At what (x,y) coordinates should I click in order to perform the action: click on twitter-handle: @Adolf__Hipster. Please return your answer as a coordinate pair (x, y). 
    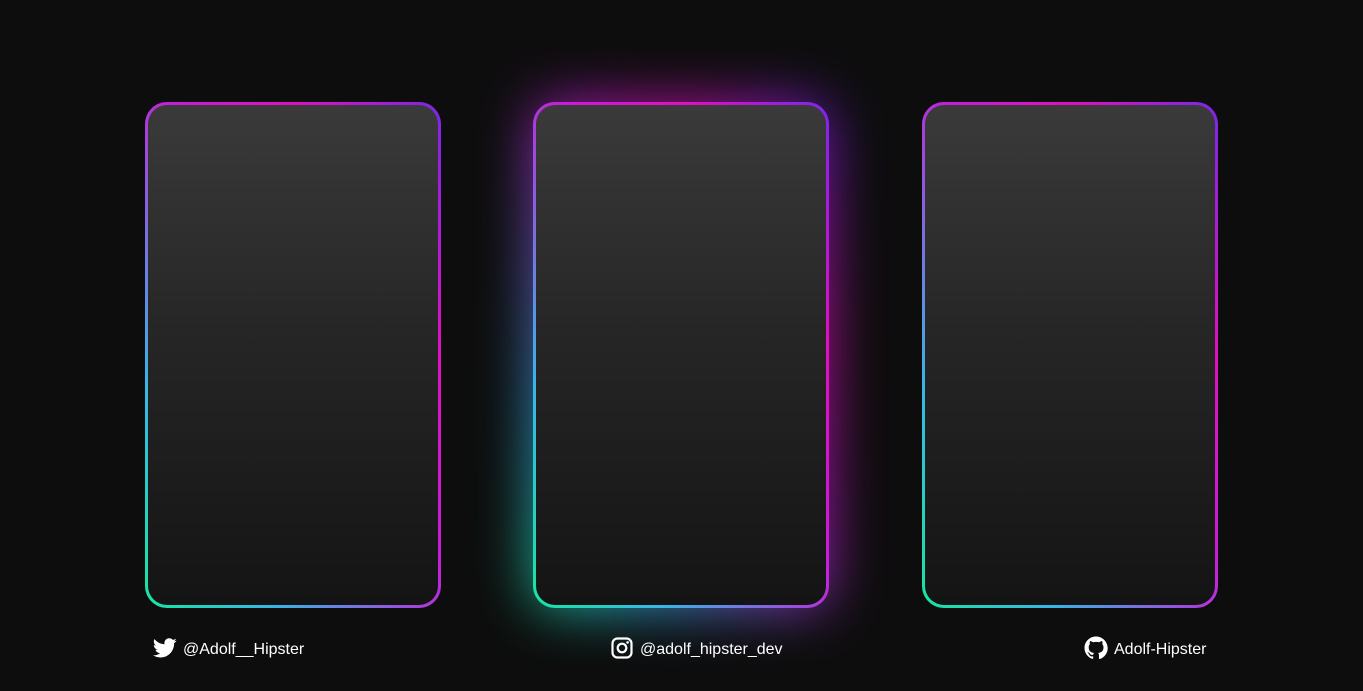
    Looking at the image, I should click on (244, 649).